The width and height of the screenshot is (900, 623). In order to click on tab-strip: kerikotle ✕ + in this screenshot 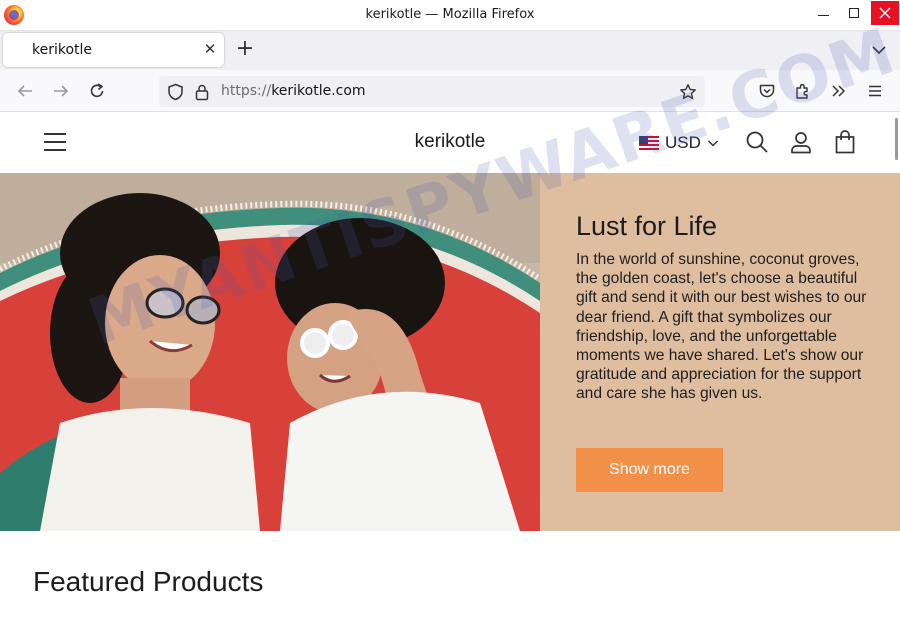, I will do `click(450, 50)`.